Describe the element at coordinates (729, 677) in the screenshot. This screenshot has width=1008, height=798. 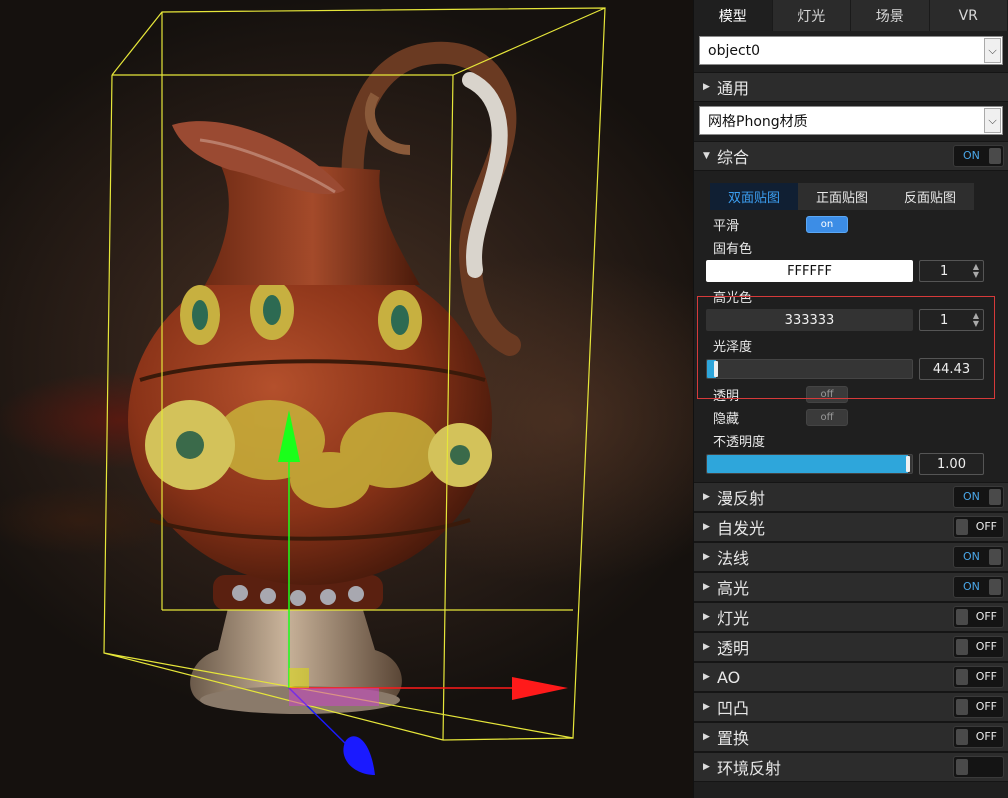
I see `section-label: AO` at that location.